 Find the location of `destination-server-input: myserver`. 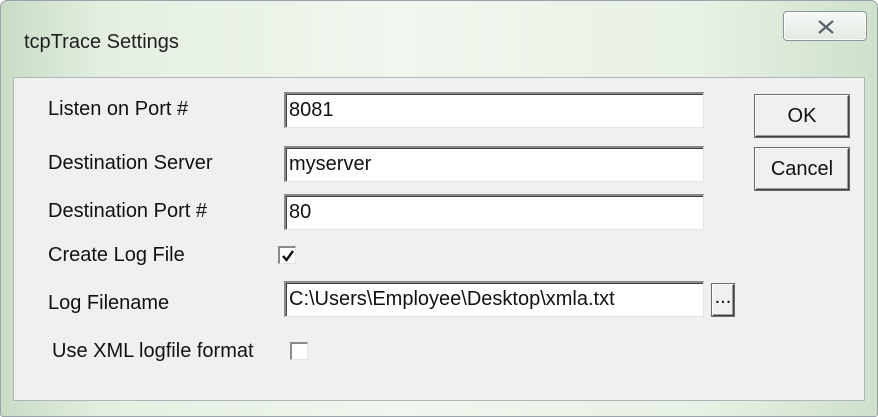

destination-server-input: myserver is located at coordinates (494, 164).